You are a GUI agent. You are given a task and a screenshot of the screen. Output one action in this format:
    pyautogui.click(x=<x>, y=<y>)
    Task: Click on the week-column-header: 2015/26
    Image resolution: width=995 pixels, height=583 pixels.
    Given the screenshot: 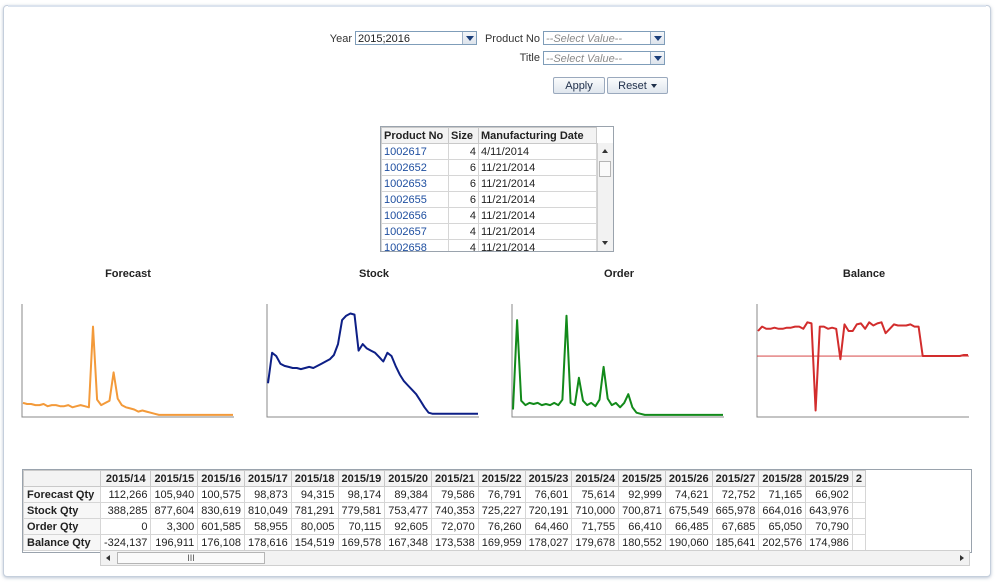 What is the action you would take?
    pyautogui.click(x=688, y=478)
    